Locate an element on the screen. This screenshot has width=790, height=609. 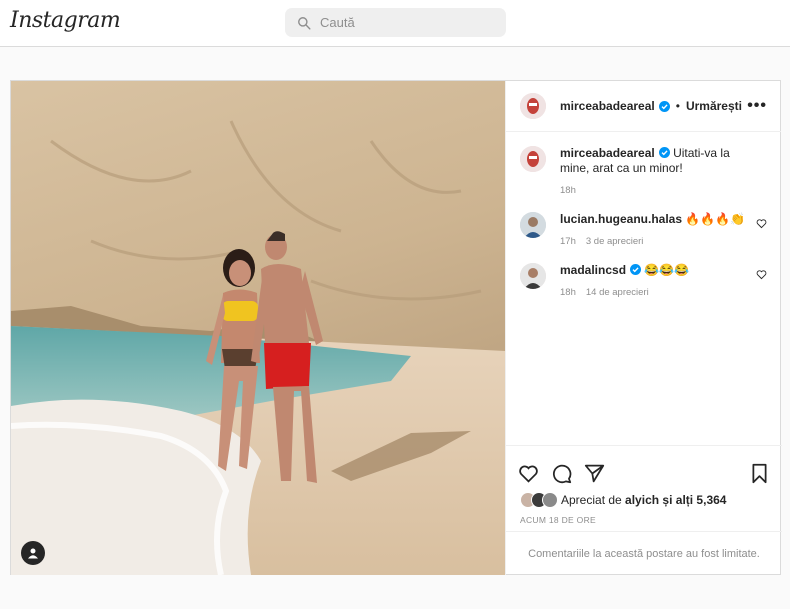
top-bar: Instagram is located at coordinates (395, 23).